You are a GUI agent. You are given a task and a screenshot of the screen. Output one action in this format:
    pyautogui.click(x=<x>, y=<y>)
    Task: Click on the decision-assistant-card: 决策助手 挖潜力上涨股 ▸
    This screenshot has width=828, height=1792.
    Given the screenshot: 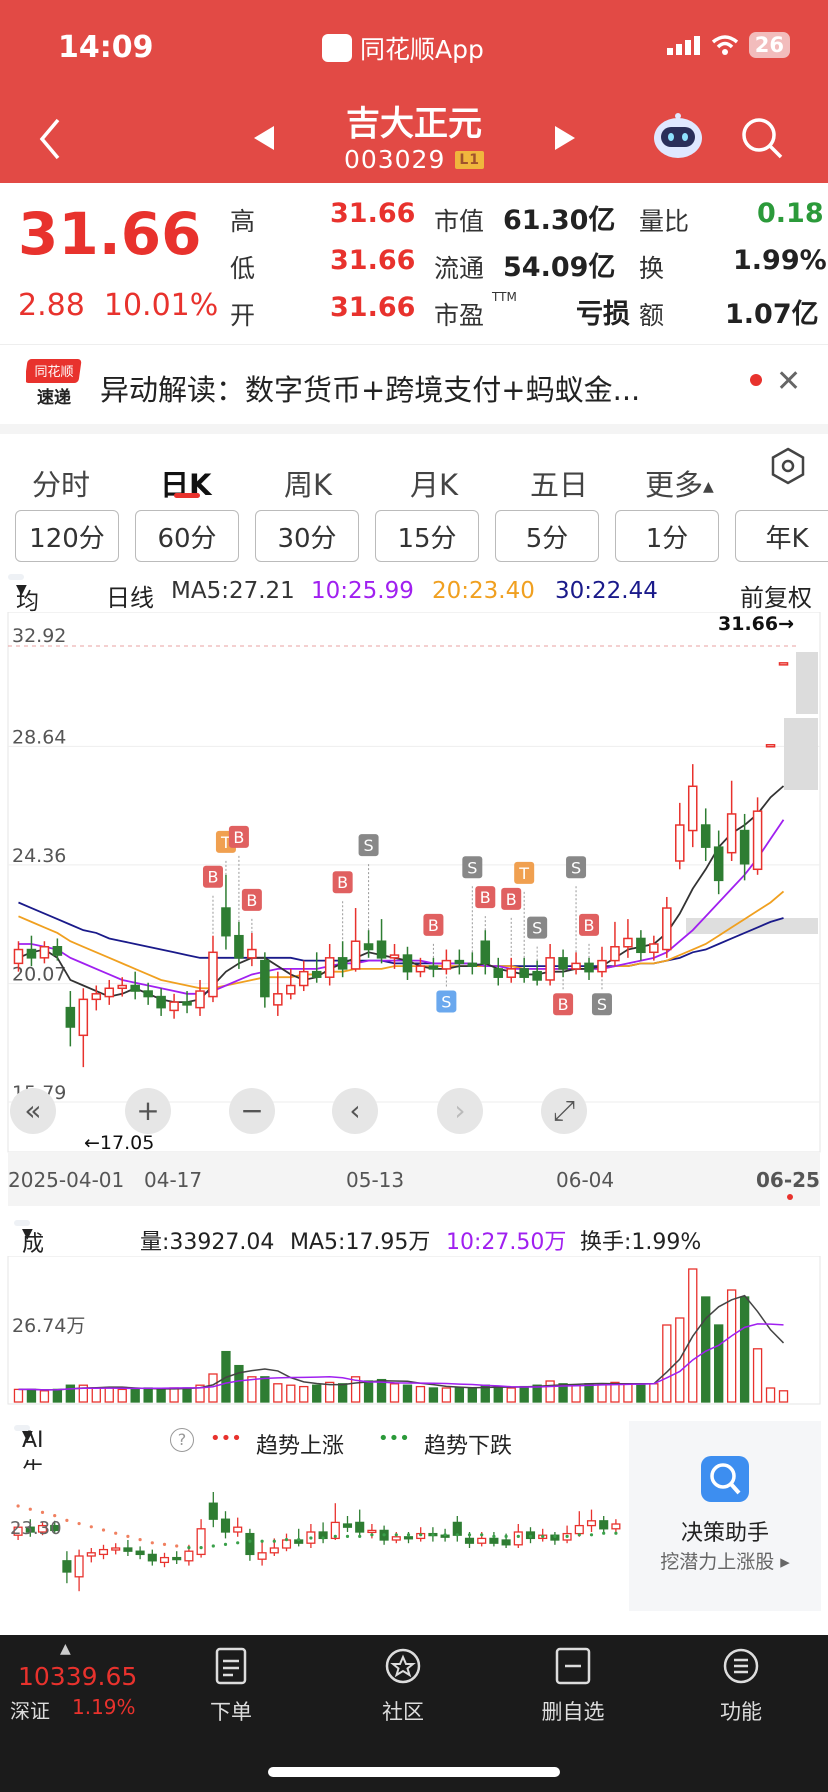 What is the action you would take?
    pyautogui.click(x=725, y=1516)
    